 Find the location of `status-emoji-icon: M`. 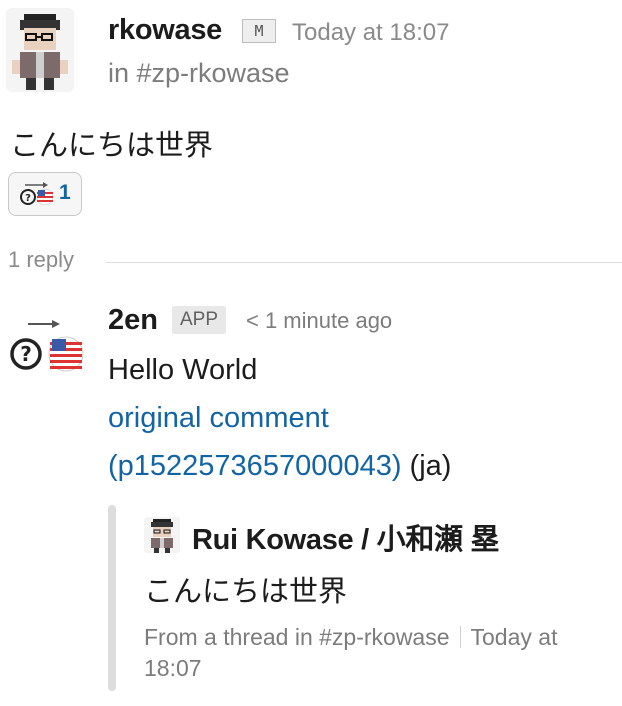

status-emoji-icon: M is located at coordinates (259, 31).